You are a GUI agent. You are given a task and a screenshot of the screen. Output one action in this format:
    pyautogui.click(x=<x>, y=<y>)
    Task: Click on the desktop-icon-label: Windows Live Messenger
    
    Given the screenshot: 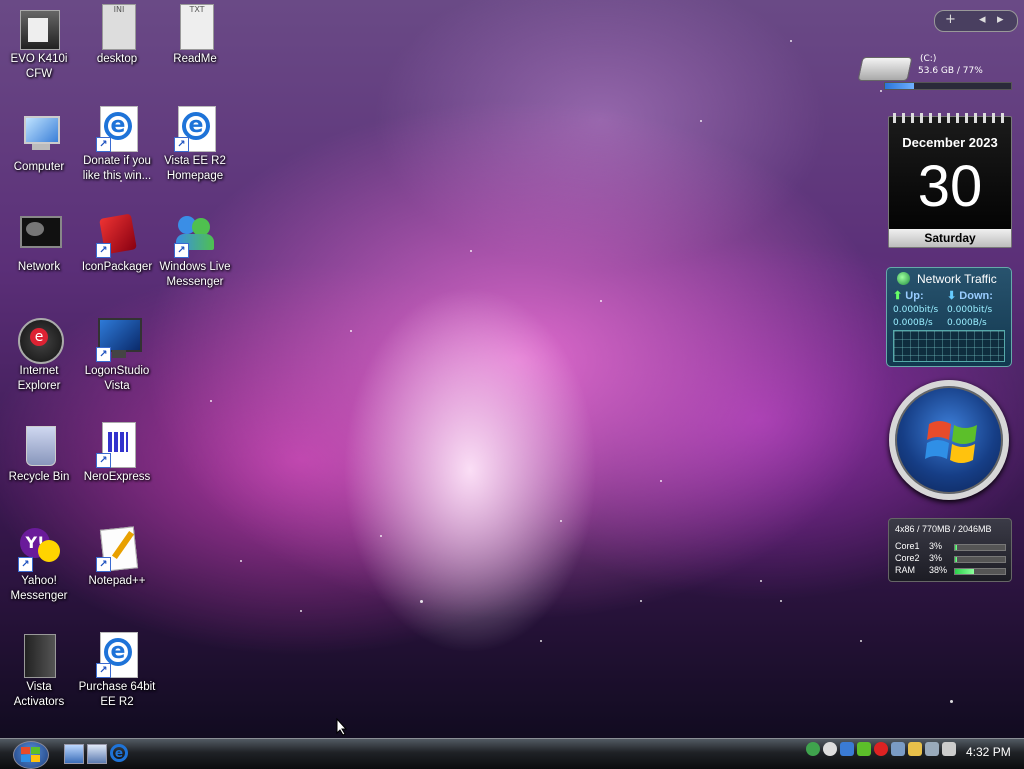 What is the action you would take?
    pyautogui.click(x=195, y=274)
    